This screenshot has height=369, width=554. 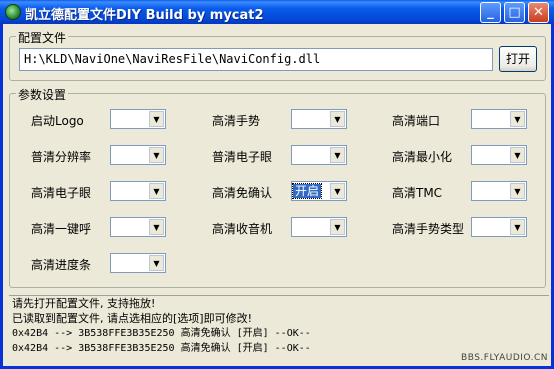 I want to click on log-line: 请先打开配置文件, 支持拖放!, so click(x=84, y=303).